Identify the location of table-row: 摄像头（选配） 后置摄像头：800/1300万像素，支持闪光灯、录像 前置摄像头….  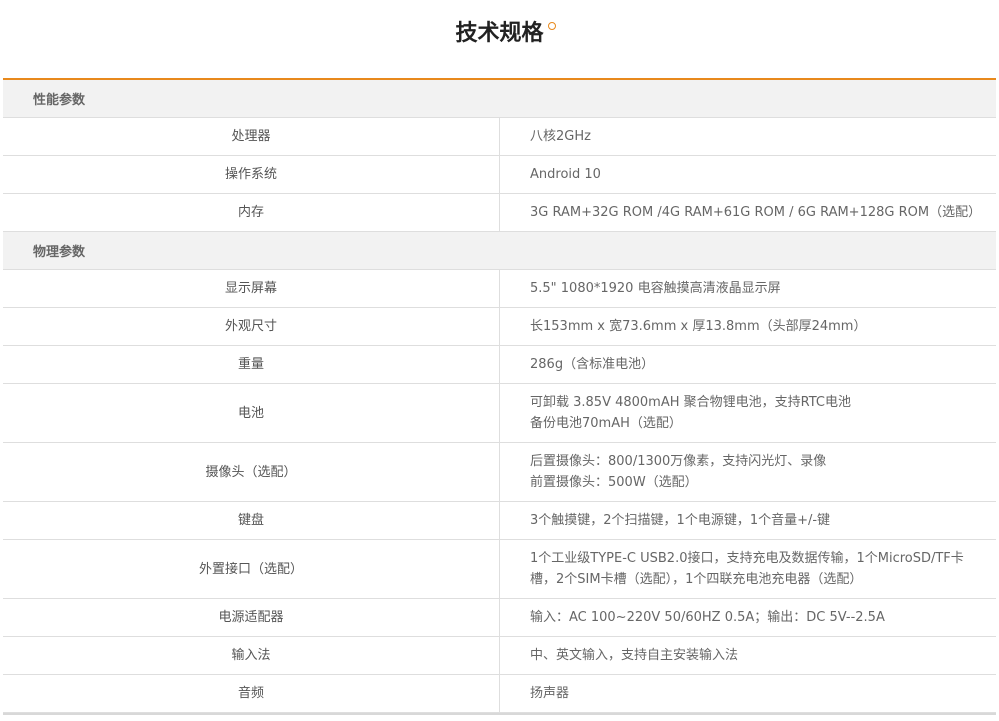
(499, 472).